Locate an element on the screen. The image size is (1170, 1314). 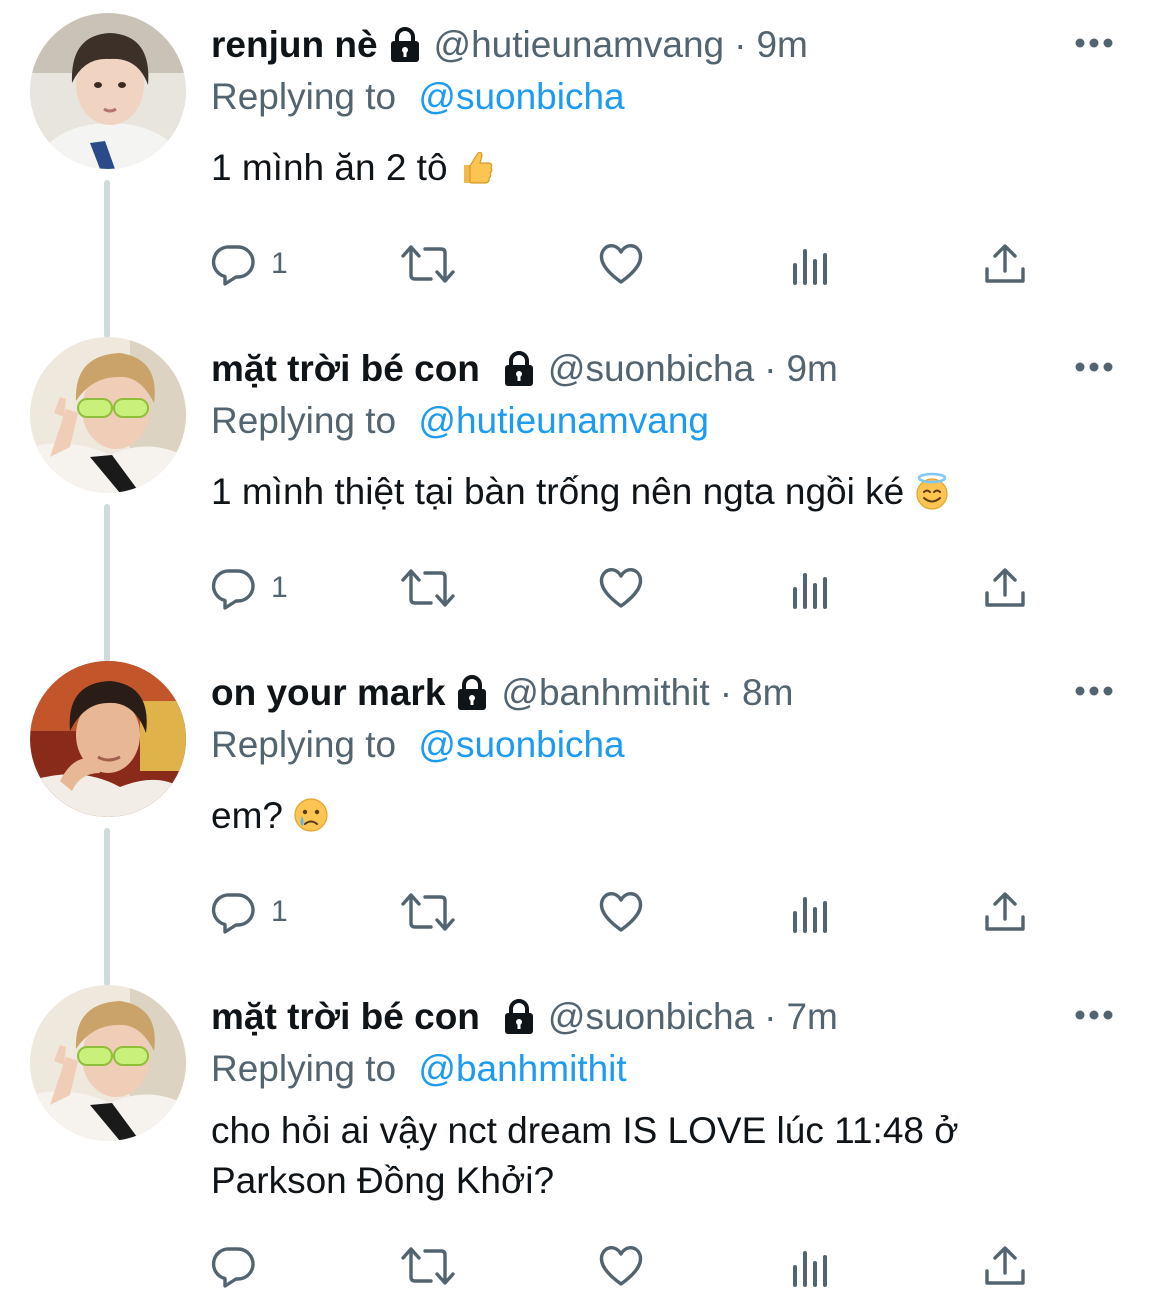
tweet-text-line: Parkson Đồng Khởi? is located at coordinates (383, 1180).